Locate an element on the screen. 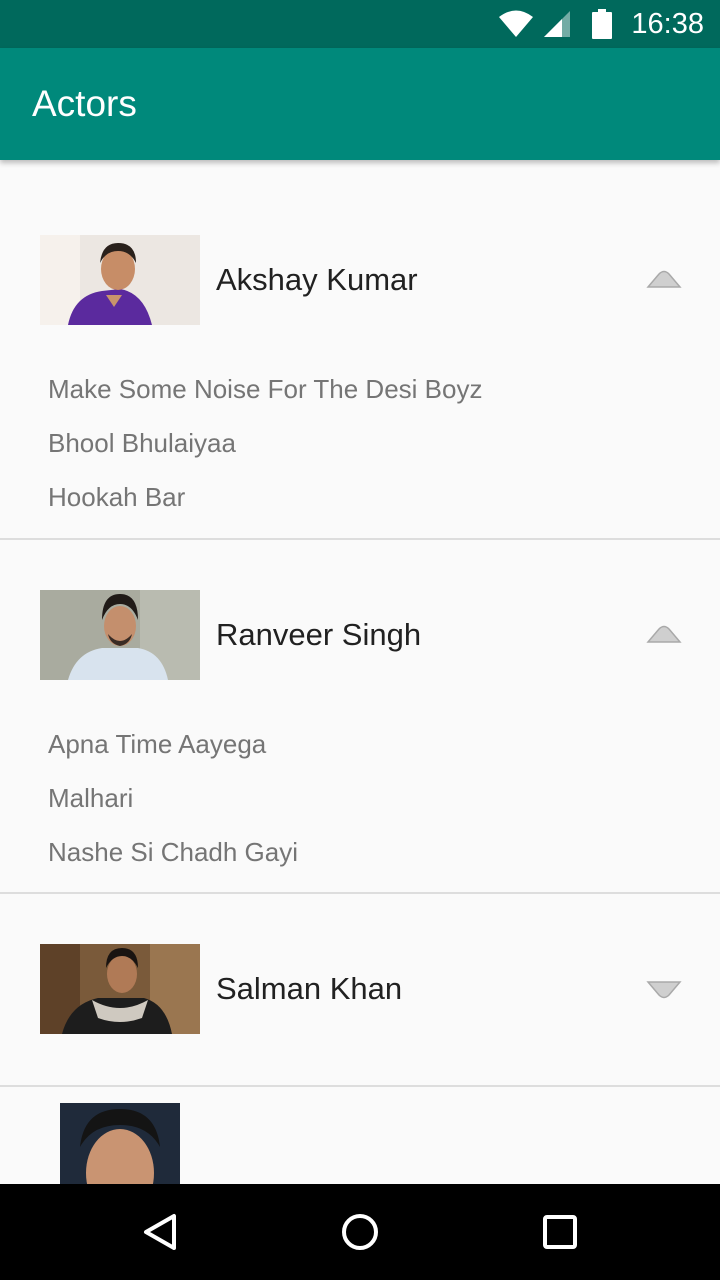  list-item-song: Malhari is located at coordinates (360, 798).